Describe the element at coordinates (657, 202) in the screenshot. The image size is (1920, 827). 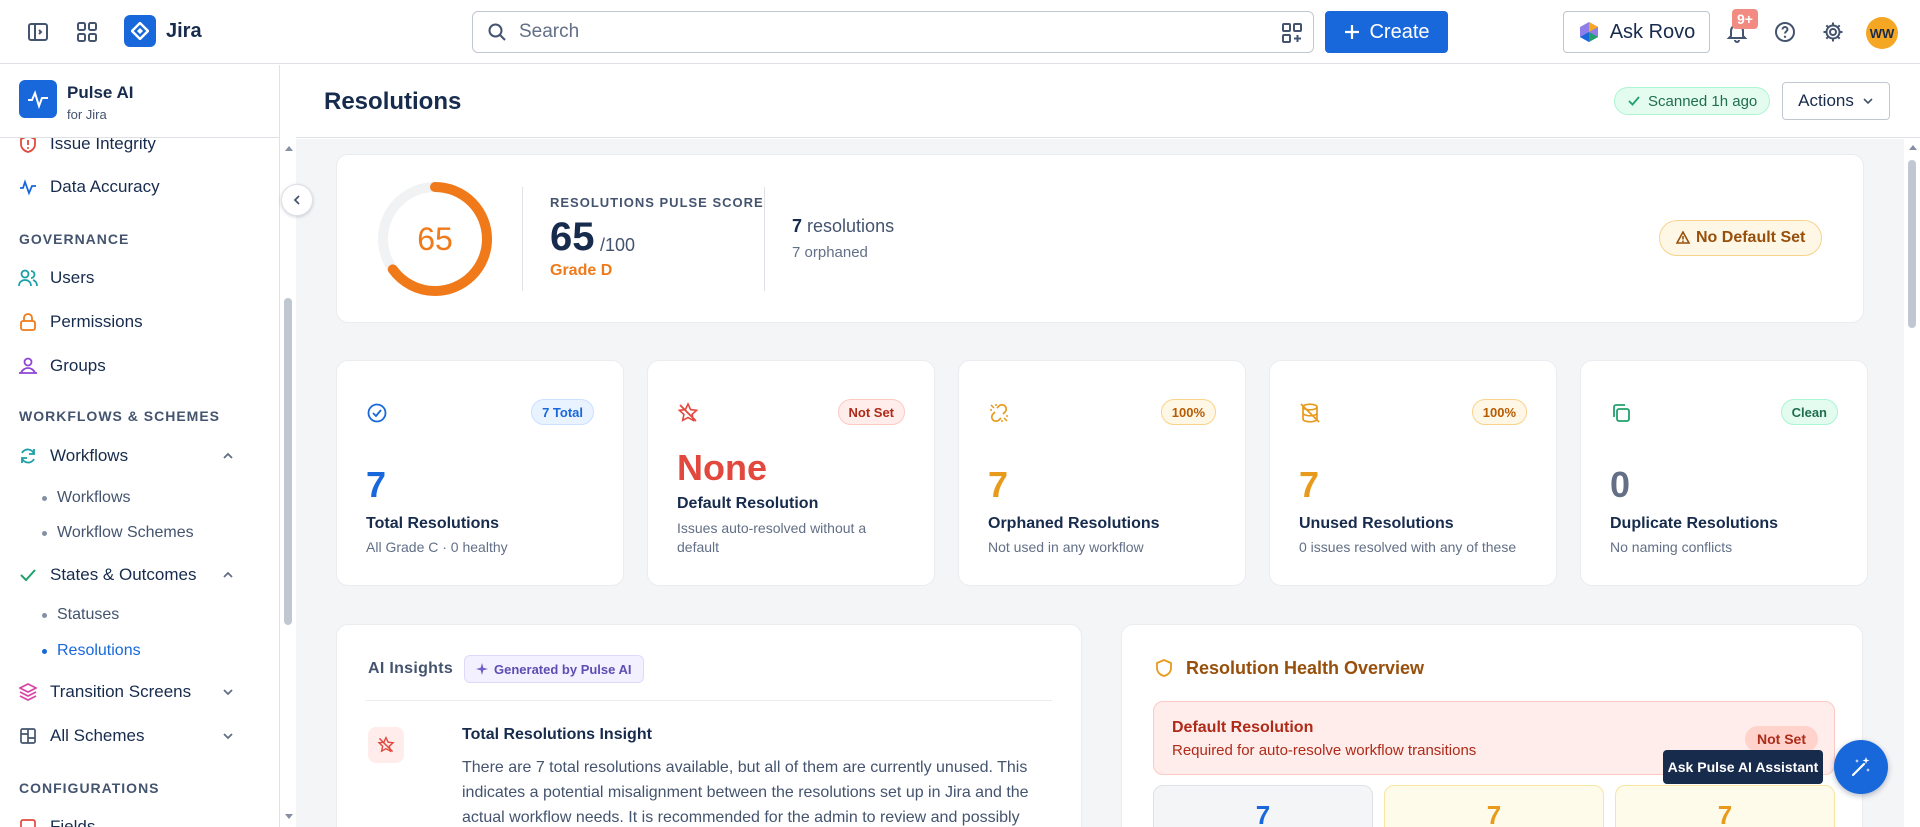
I see `pulse-score-label: RESOLUTIONS PULSE SCORE` at that location.